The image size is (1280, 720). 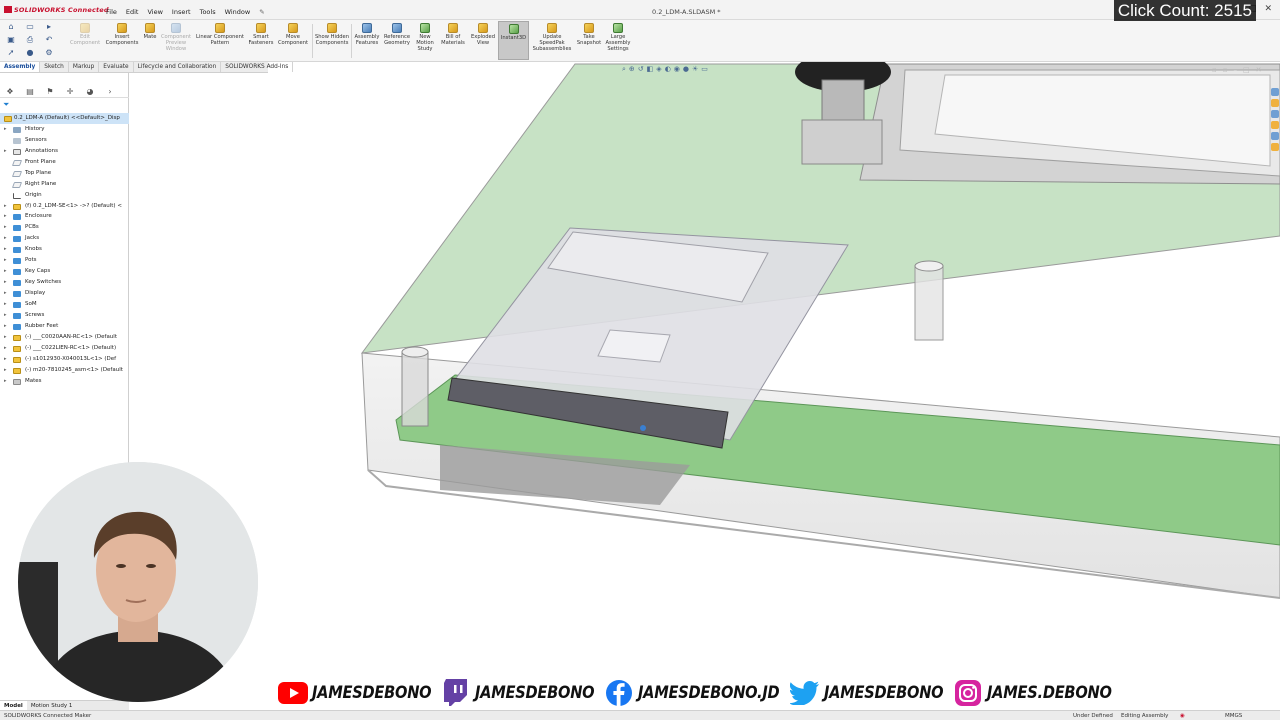 What do you see at coordinates (693, 693) in the screenshot?
I see `facebook-link: JAMESDEBONO.JD` at bounding box center [693, 693].